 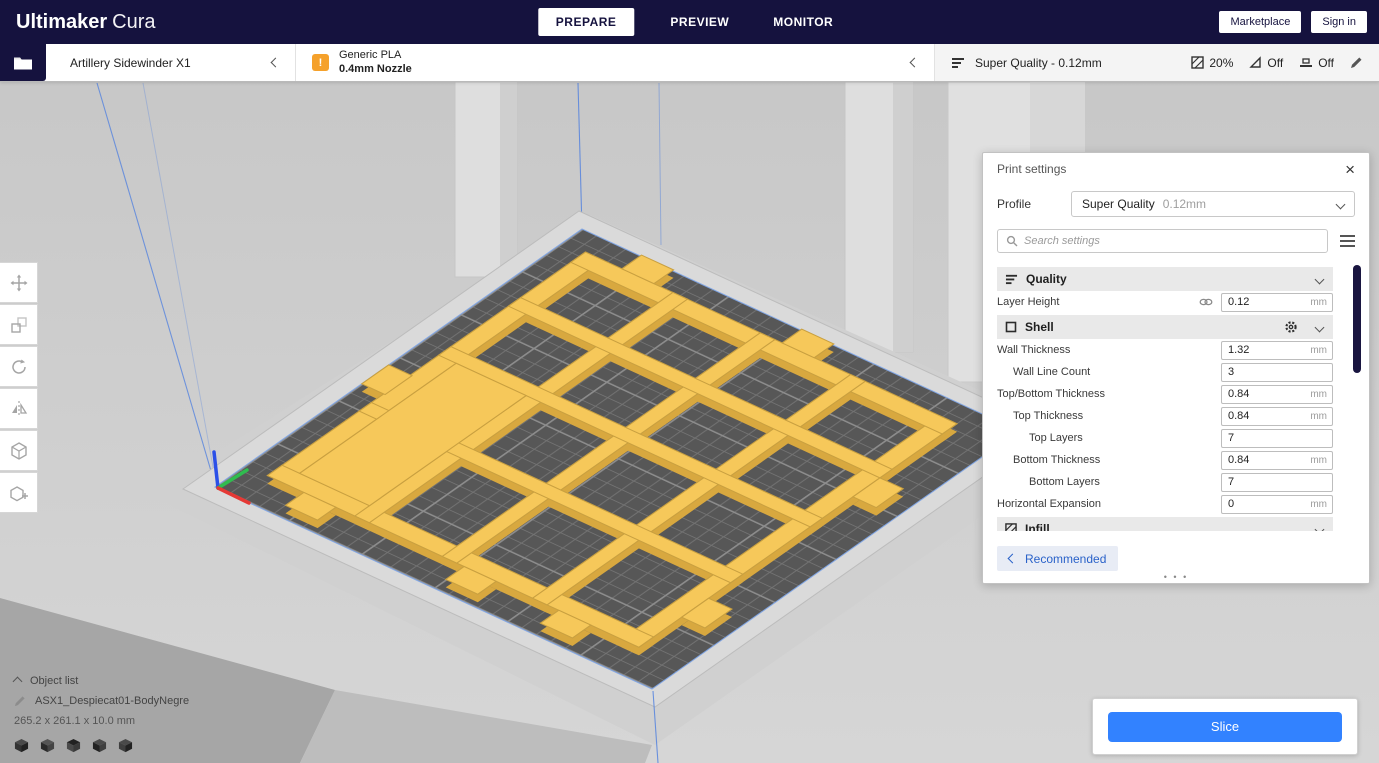 I want to click on setting-row-wall-thickness: Wall Thickness mm, so click(x=1165, y=350).